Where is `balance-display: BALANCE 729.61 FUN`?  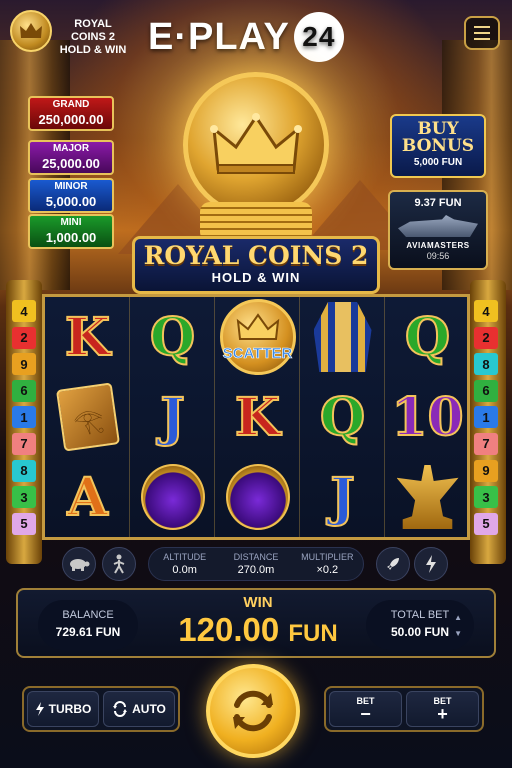
balance-display: BALANCE 729.61 FUN is located at coordinates (88, 625).